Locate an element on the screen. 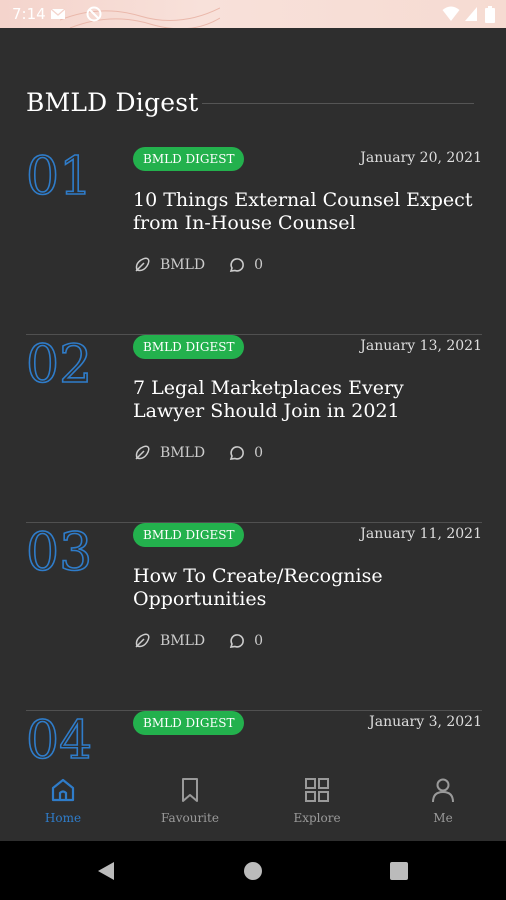 This screenshot has height=900, width=506. post-title: How To Create/Recognise Opportunities is located at coordinates (303, 588).